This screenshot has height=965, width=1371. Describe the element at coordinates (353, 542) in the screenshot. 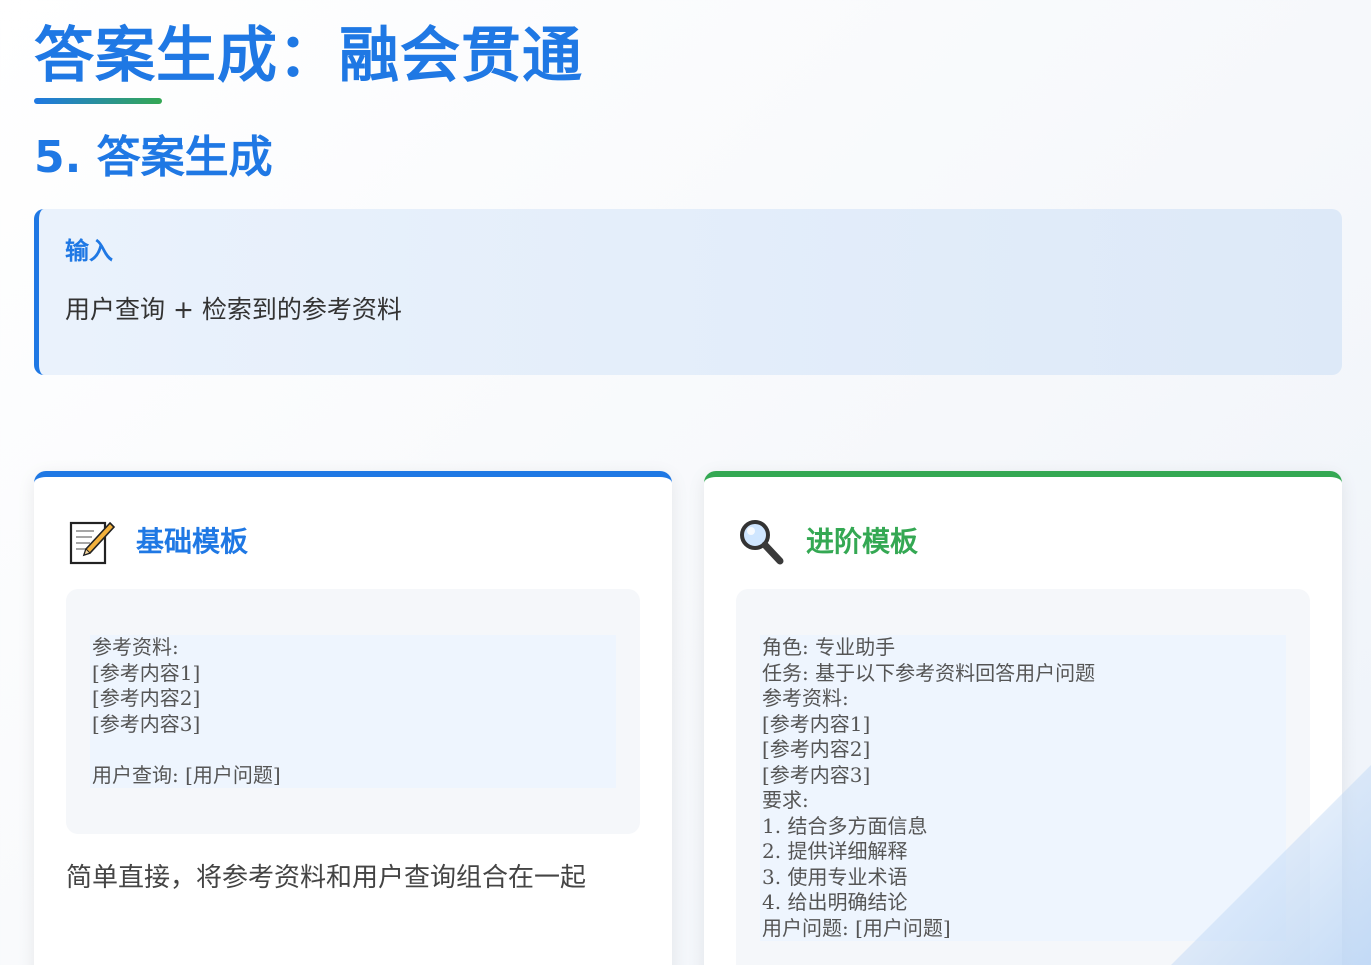

I see `card-header: 基础模板` at that location.